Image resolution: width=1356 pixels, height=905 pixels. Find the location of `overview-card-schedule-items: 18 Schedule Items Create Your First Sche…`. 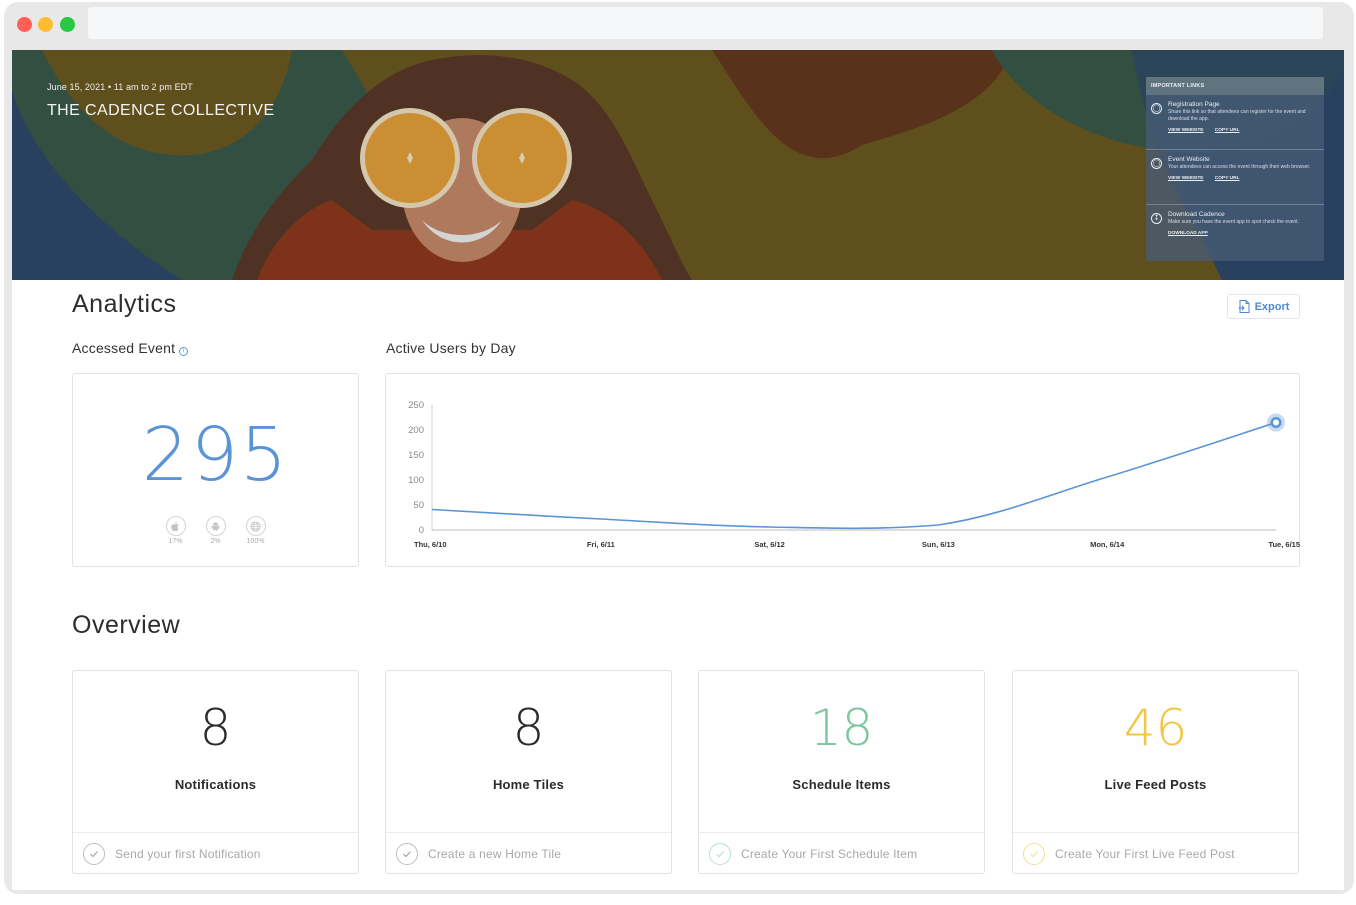

overview-card-schedule-items: 18 Schedule Items Create Your First Sche… is located at coordinates (841, 772).